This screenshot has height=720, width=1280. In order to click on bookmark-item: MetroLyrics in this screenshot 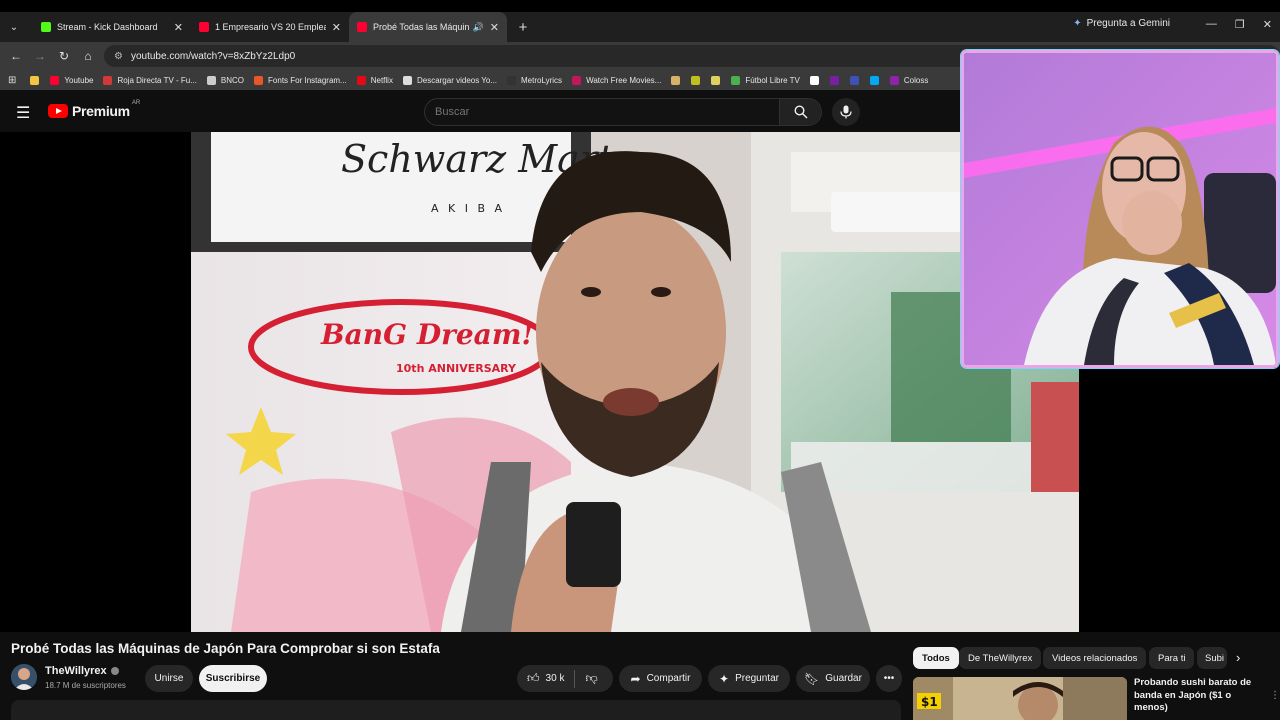, I will do `click(535, 80)`.